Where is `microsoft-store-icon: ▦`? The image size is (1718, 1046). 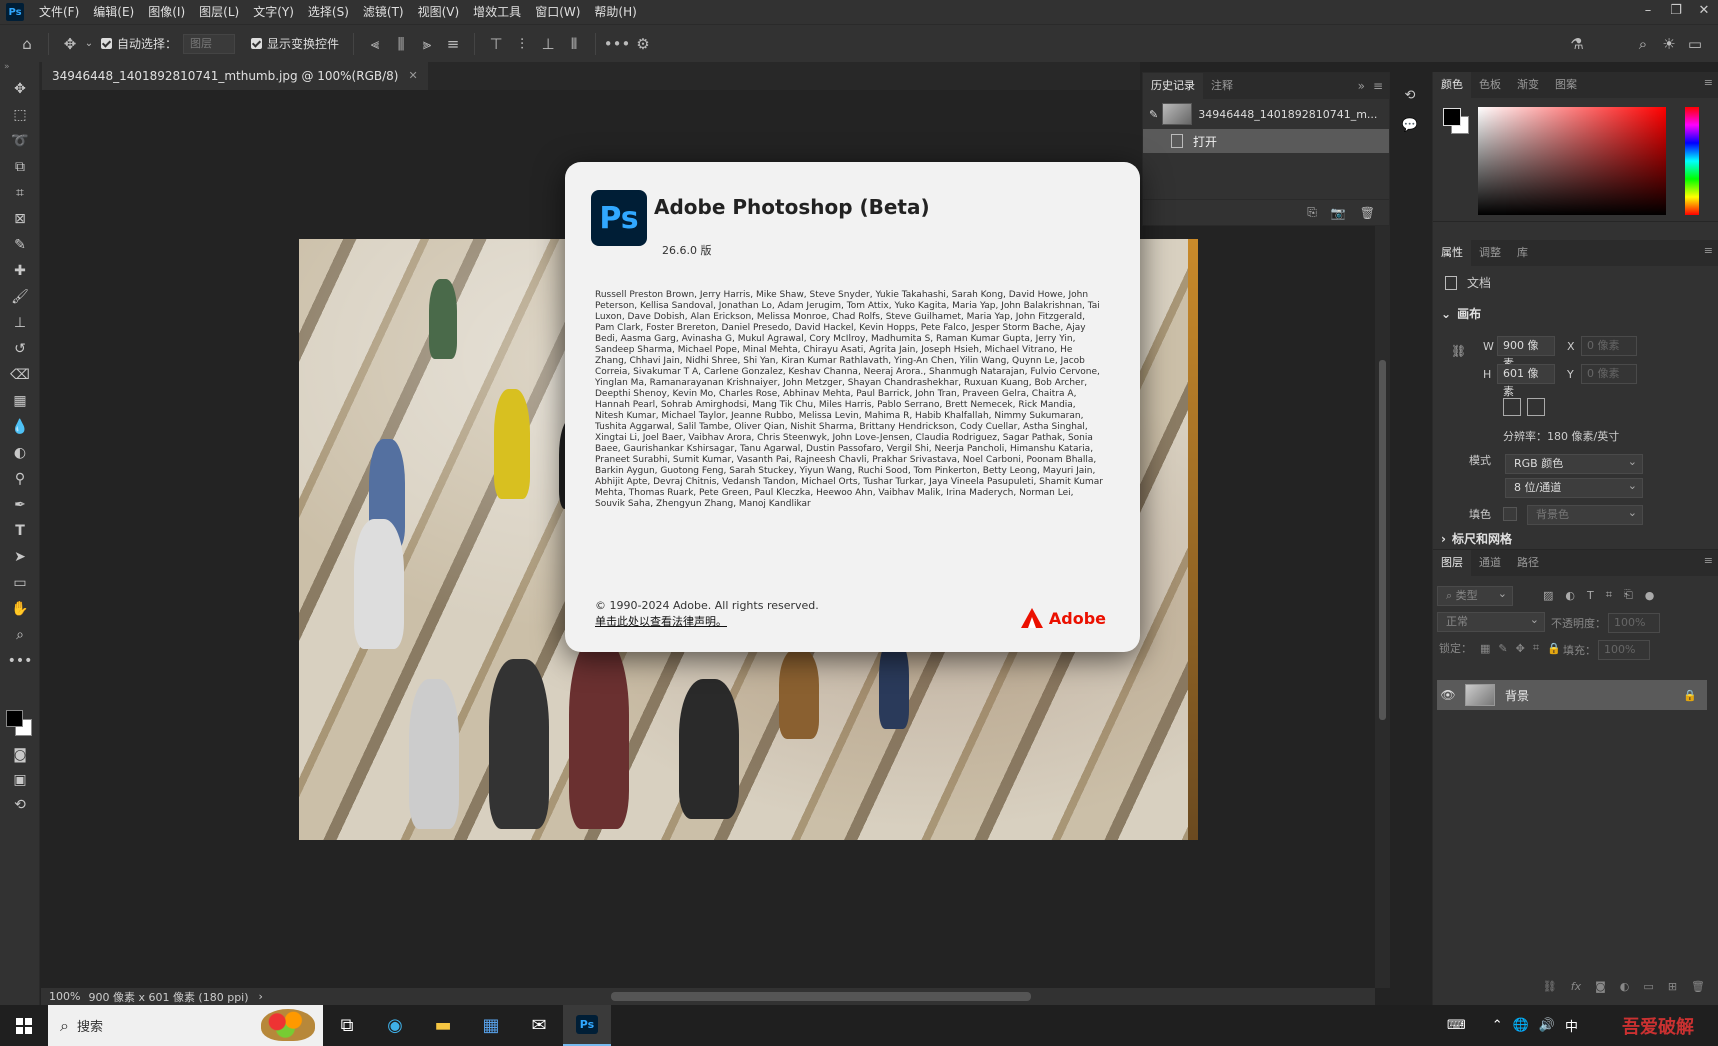 microsoft-store-icon: ▦ is located at coordinates (491, 1025).